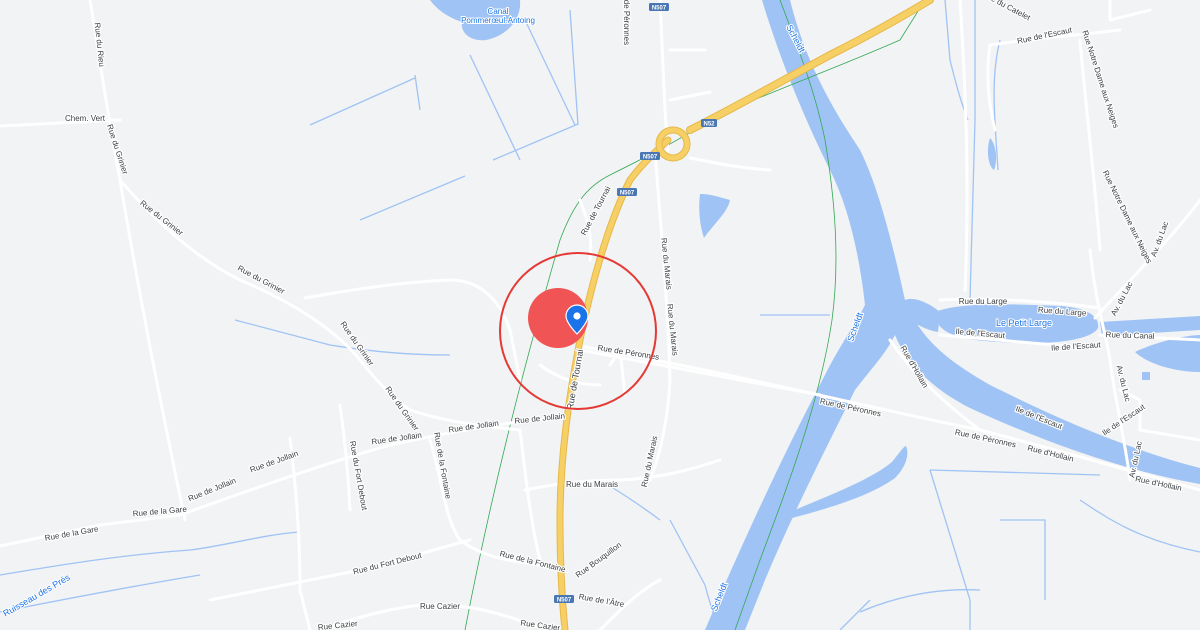 The height and width of the screenshot is (630, 1200). I want to click on canal-label-line2: Pommerœul-Antoing, so click(498, 20).